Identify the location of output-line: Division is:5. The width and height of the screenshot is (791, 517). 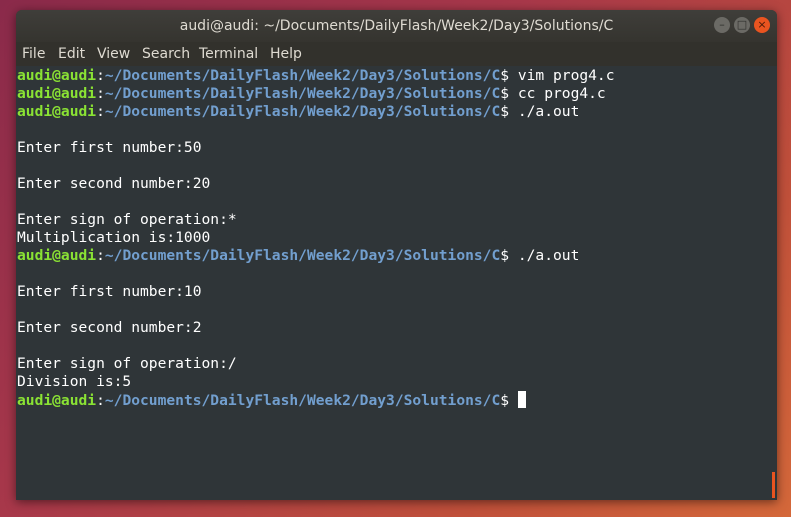
(74, 381).